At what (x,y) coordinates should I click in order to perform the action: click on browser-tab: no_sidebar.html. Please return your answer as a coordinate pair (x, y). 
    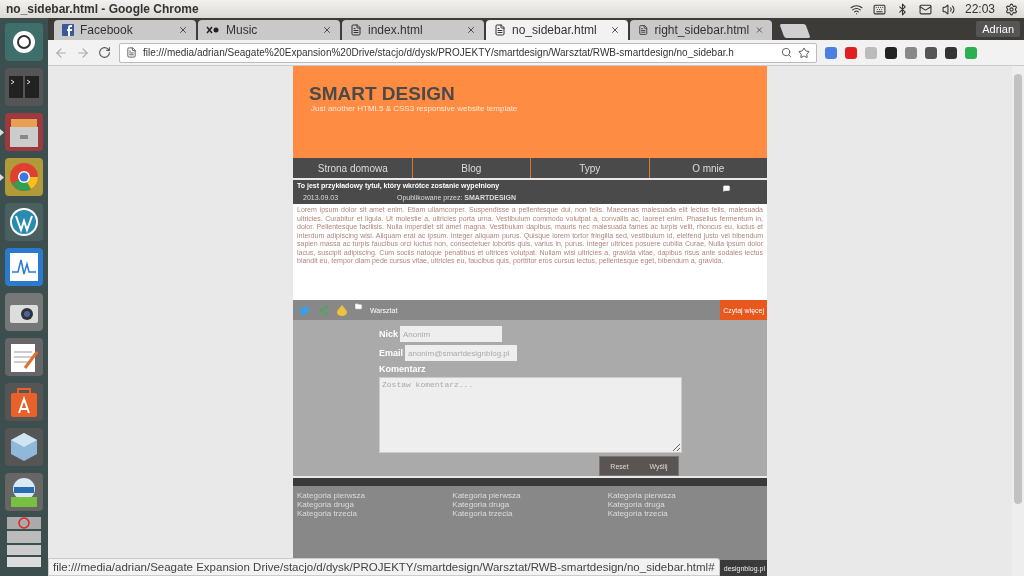
    Looking at the image, I should click on (557, 30).